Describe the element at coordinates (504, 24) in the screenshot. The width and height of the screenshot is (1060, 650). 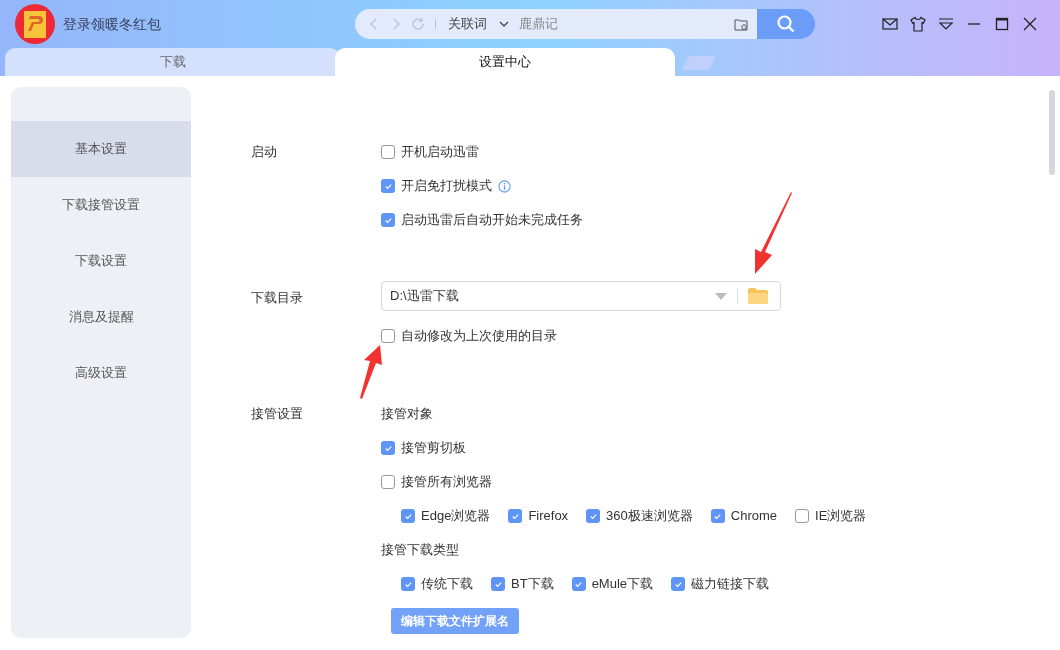
I see `caret-icon` at that location.